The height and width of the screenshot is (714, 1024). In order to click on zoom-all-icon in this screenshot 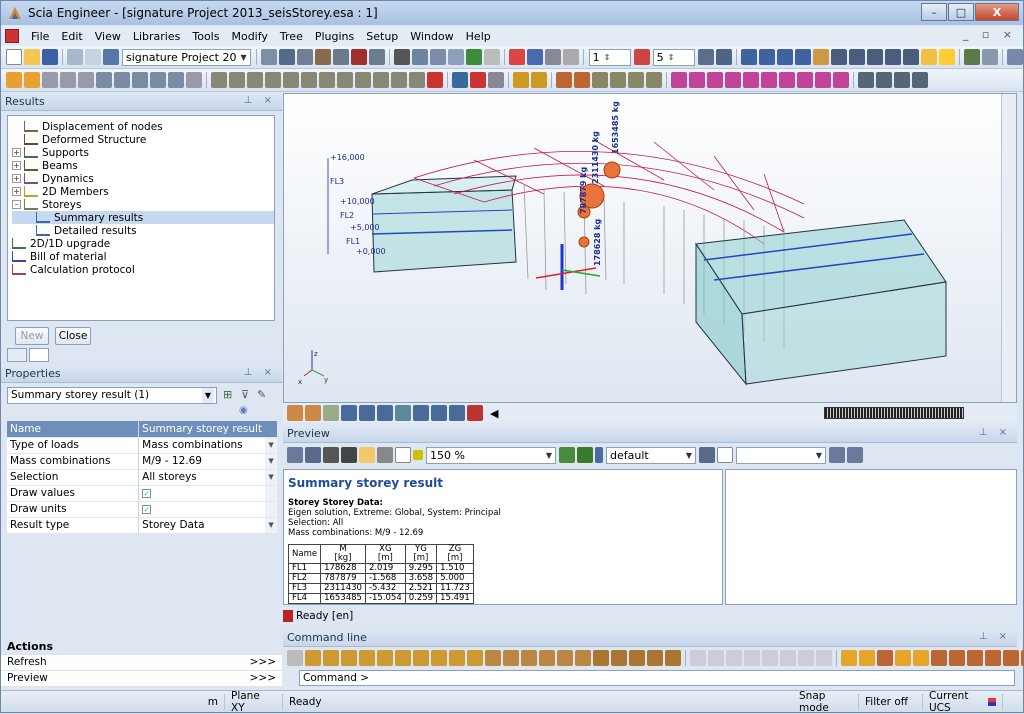, I will do `click(892, 57)`.